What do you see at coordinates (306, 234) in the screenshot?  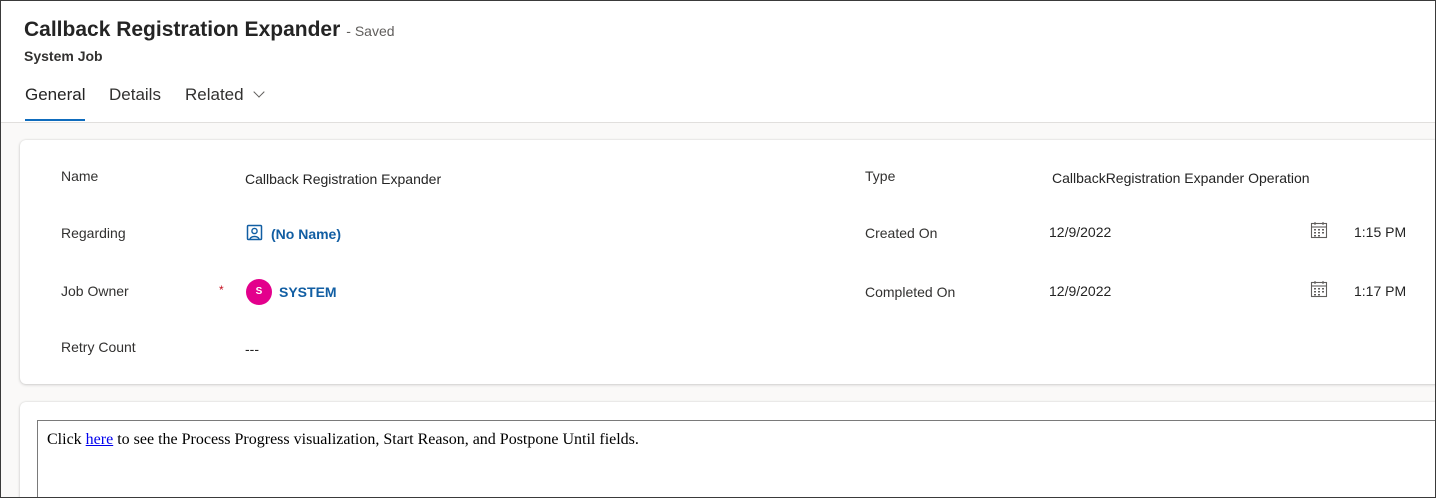 I see `regarding-link: (No Name)` at bounding box center [306, 234].